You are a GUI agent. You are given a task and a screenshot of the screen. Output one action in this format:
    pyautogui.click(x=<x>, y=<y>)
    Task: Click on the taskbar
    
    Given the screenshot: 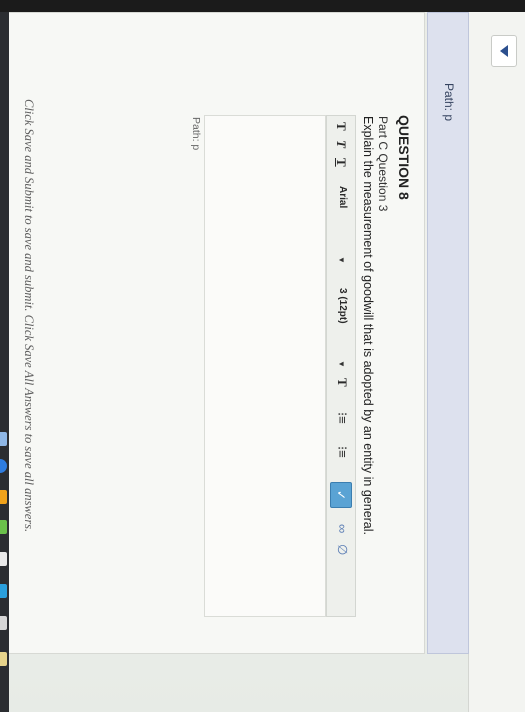 What is the action you would take?
    pyautogui.click(x=4, y=362)
    